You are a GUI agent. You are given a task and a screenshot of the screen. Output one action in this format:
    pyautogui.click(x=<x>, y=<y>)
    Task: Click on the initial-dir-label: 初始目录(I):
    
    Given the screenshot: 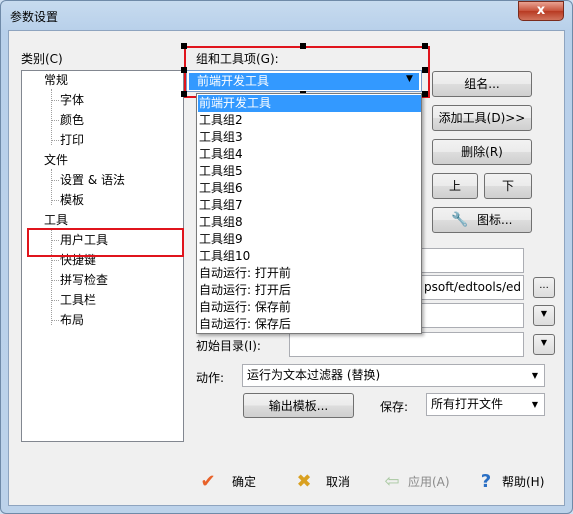 What is the action you would take?
    pyautogui.click(x=228, y=346)
    